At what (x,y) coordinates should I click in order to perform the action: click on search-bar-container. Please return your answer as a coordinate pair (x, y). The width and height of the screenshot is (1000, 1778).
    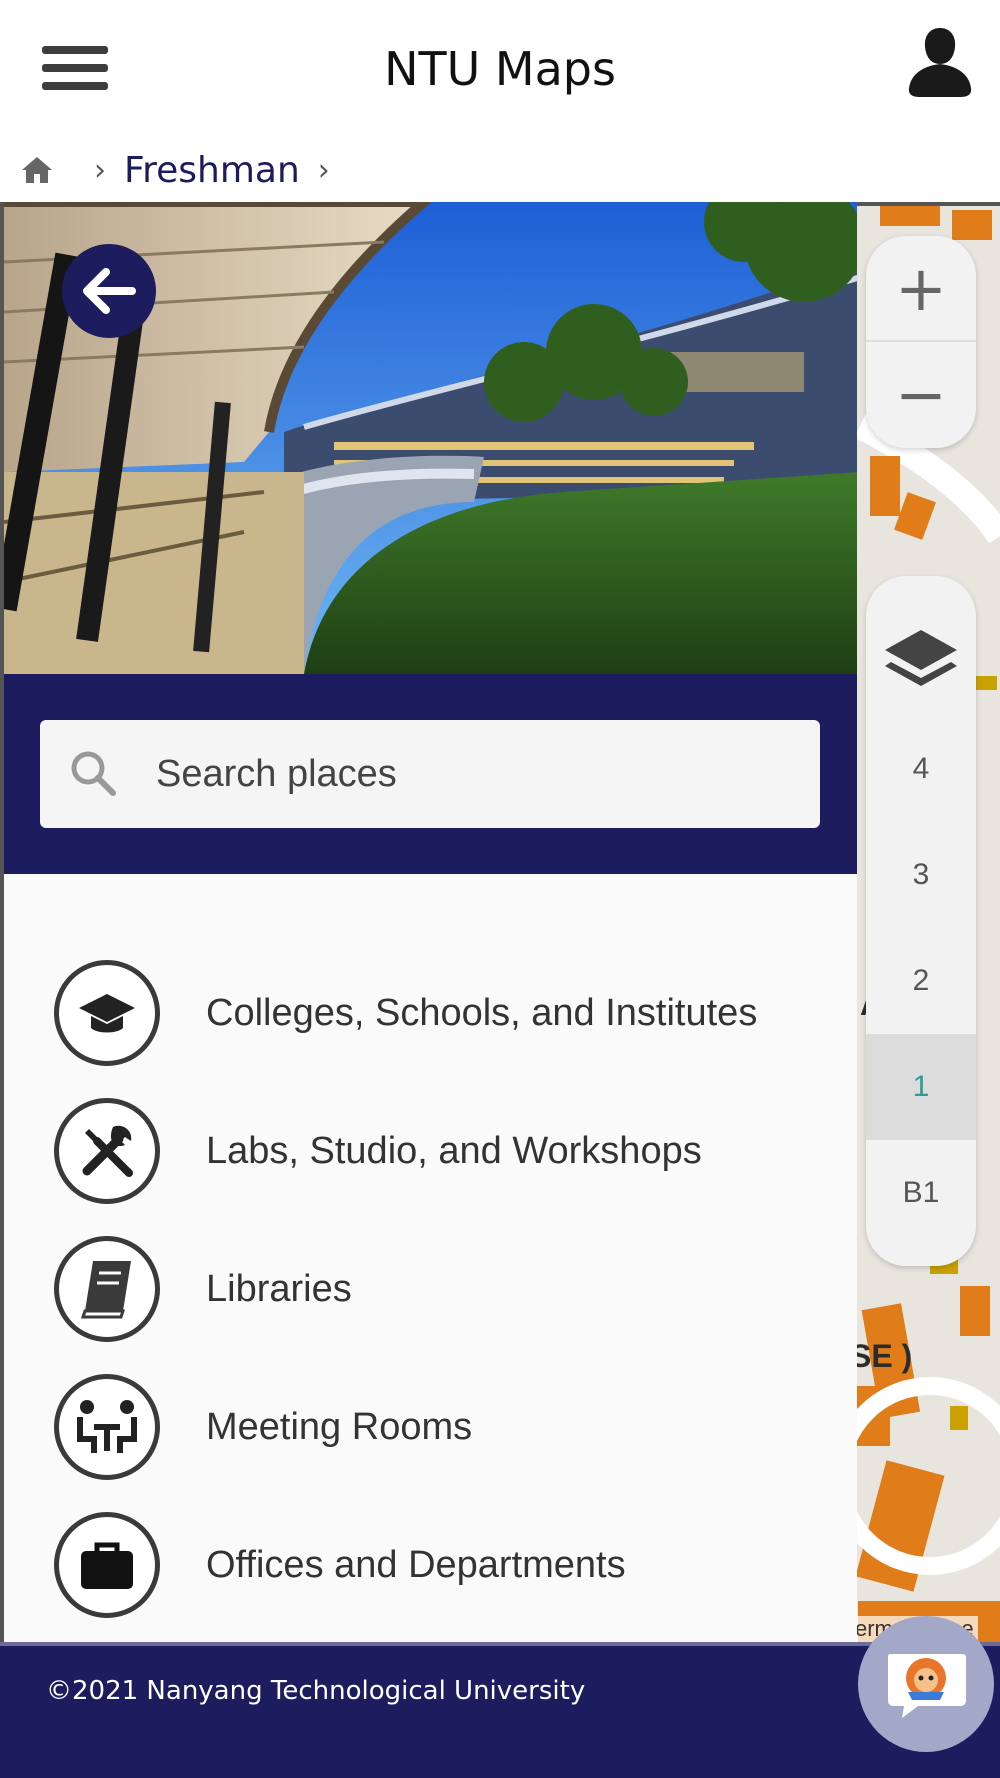
    Looking at the image, I should click on (430, 774).